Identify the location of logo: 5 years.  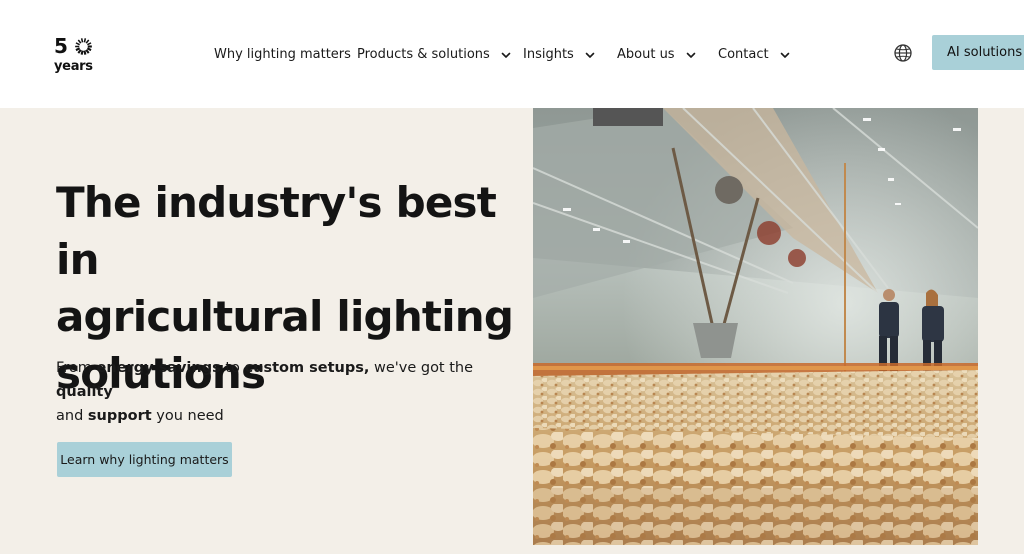
(76, 56).